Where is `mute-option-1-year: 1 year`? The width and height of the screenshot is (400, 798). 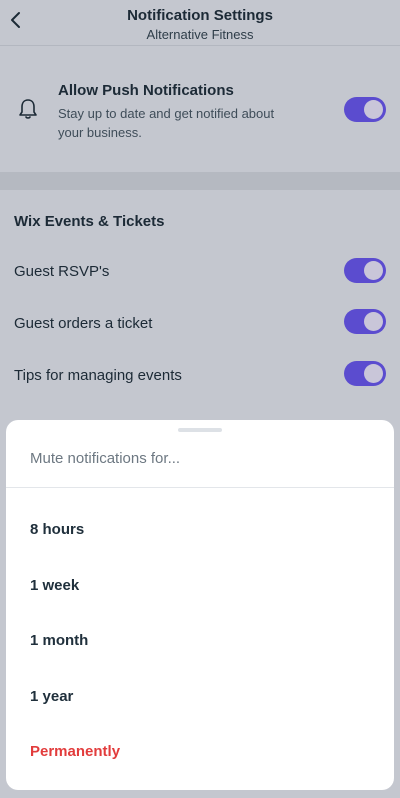
mute-option-1-year: 1 year is located at coordinates (51, 696).